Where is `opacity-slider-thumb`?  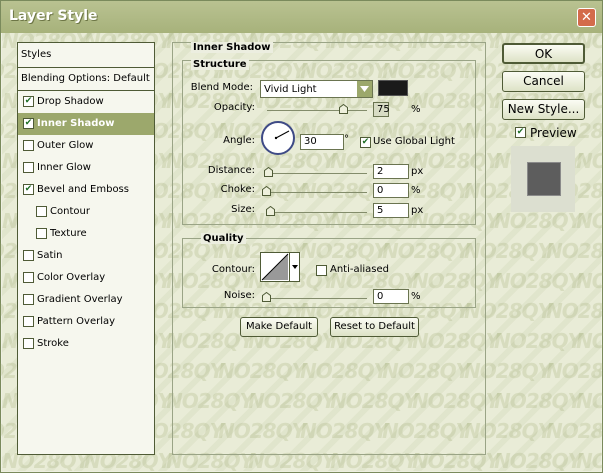
opacity-slider-thumb is located at coordinates (343, 109).